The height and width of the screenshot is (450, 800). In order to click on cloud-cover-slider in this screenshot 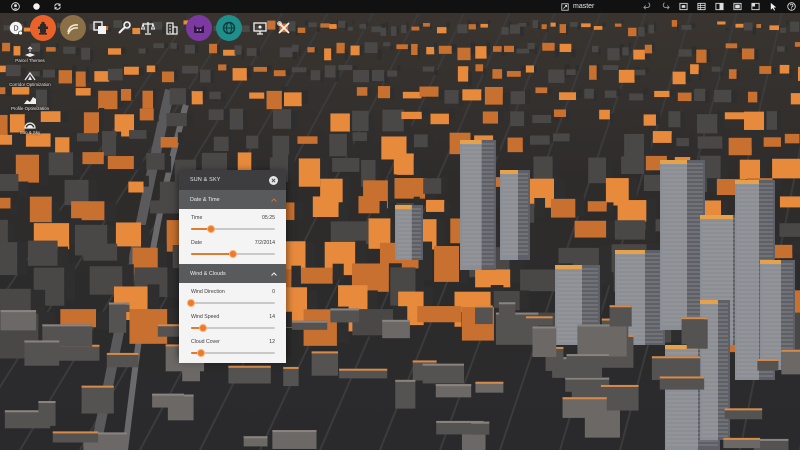, I will do `click(233, 353)`.